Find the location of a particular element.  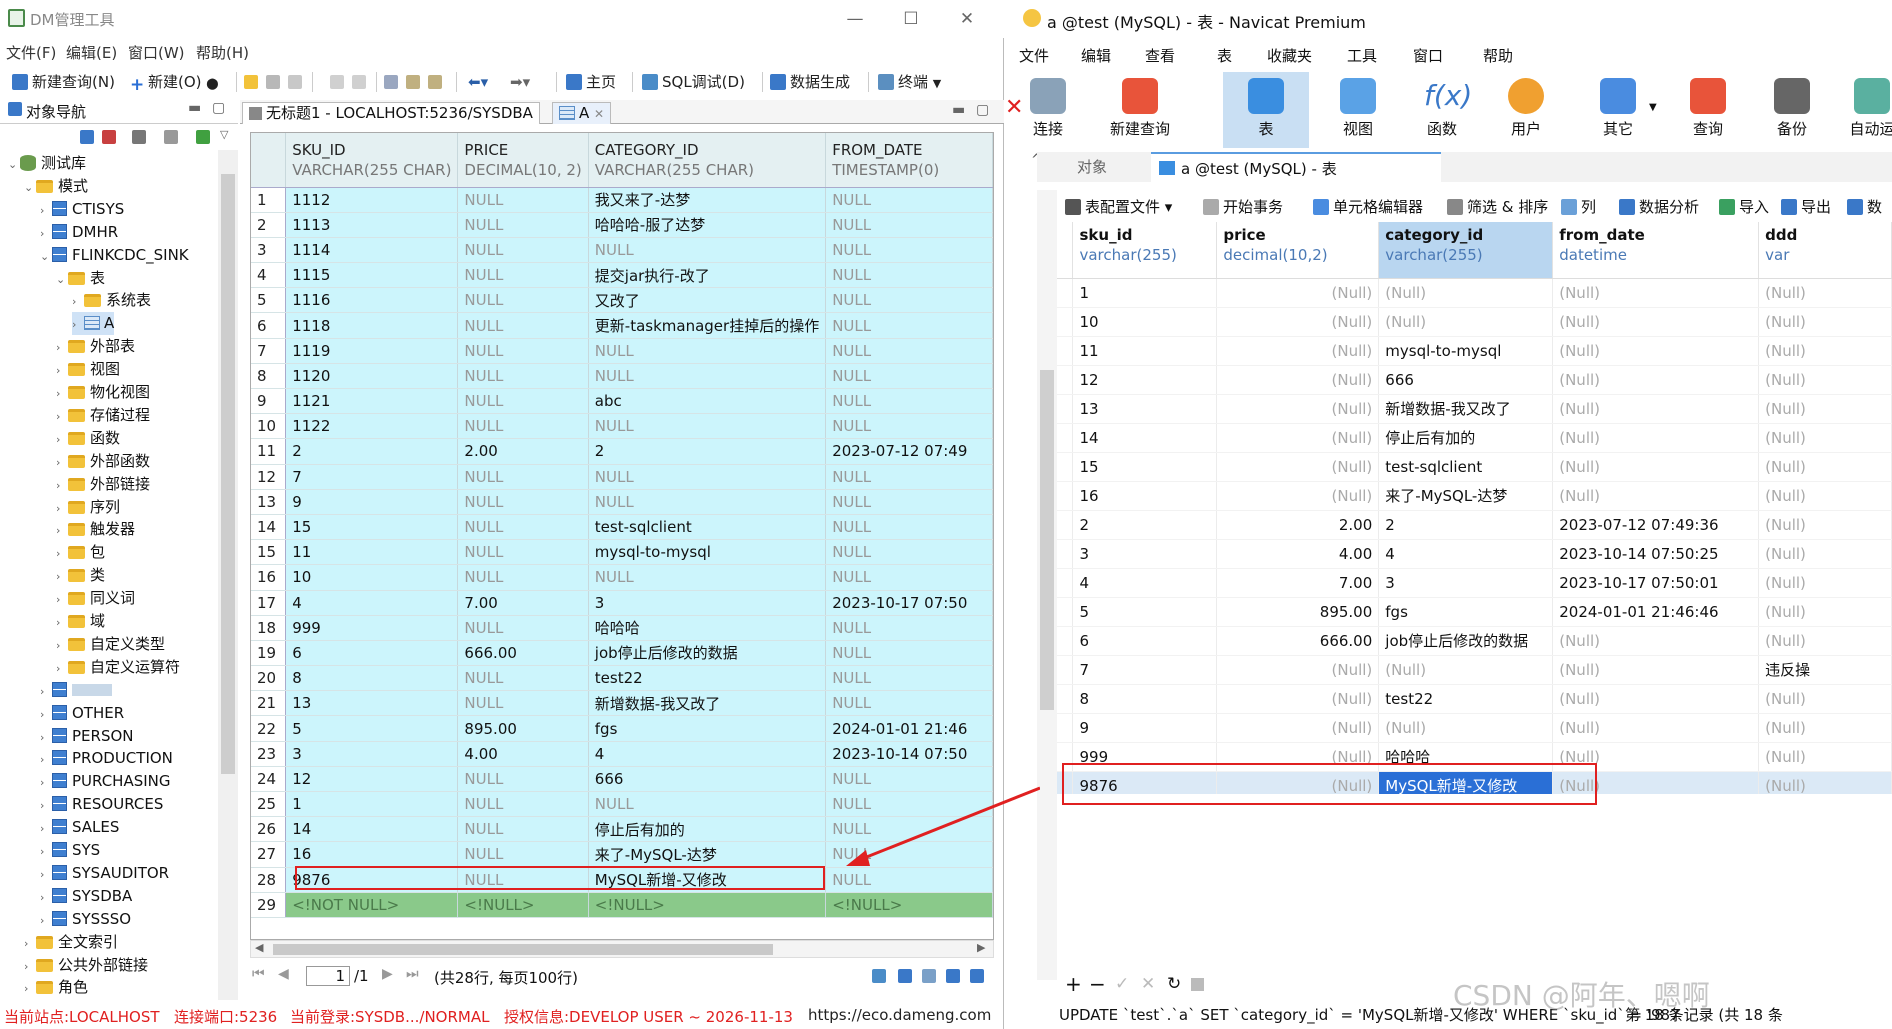

refresh-icon is located at coordinates (879, 976).